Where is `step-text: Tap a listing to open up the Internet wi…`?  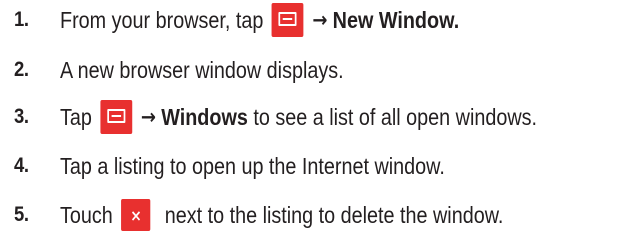 step-text: Tap a listing to open up the Internet wi… is located at coordinates (252, 166).